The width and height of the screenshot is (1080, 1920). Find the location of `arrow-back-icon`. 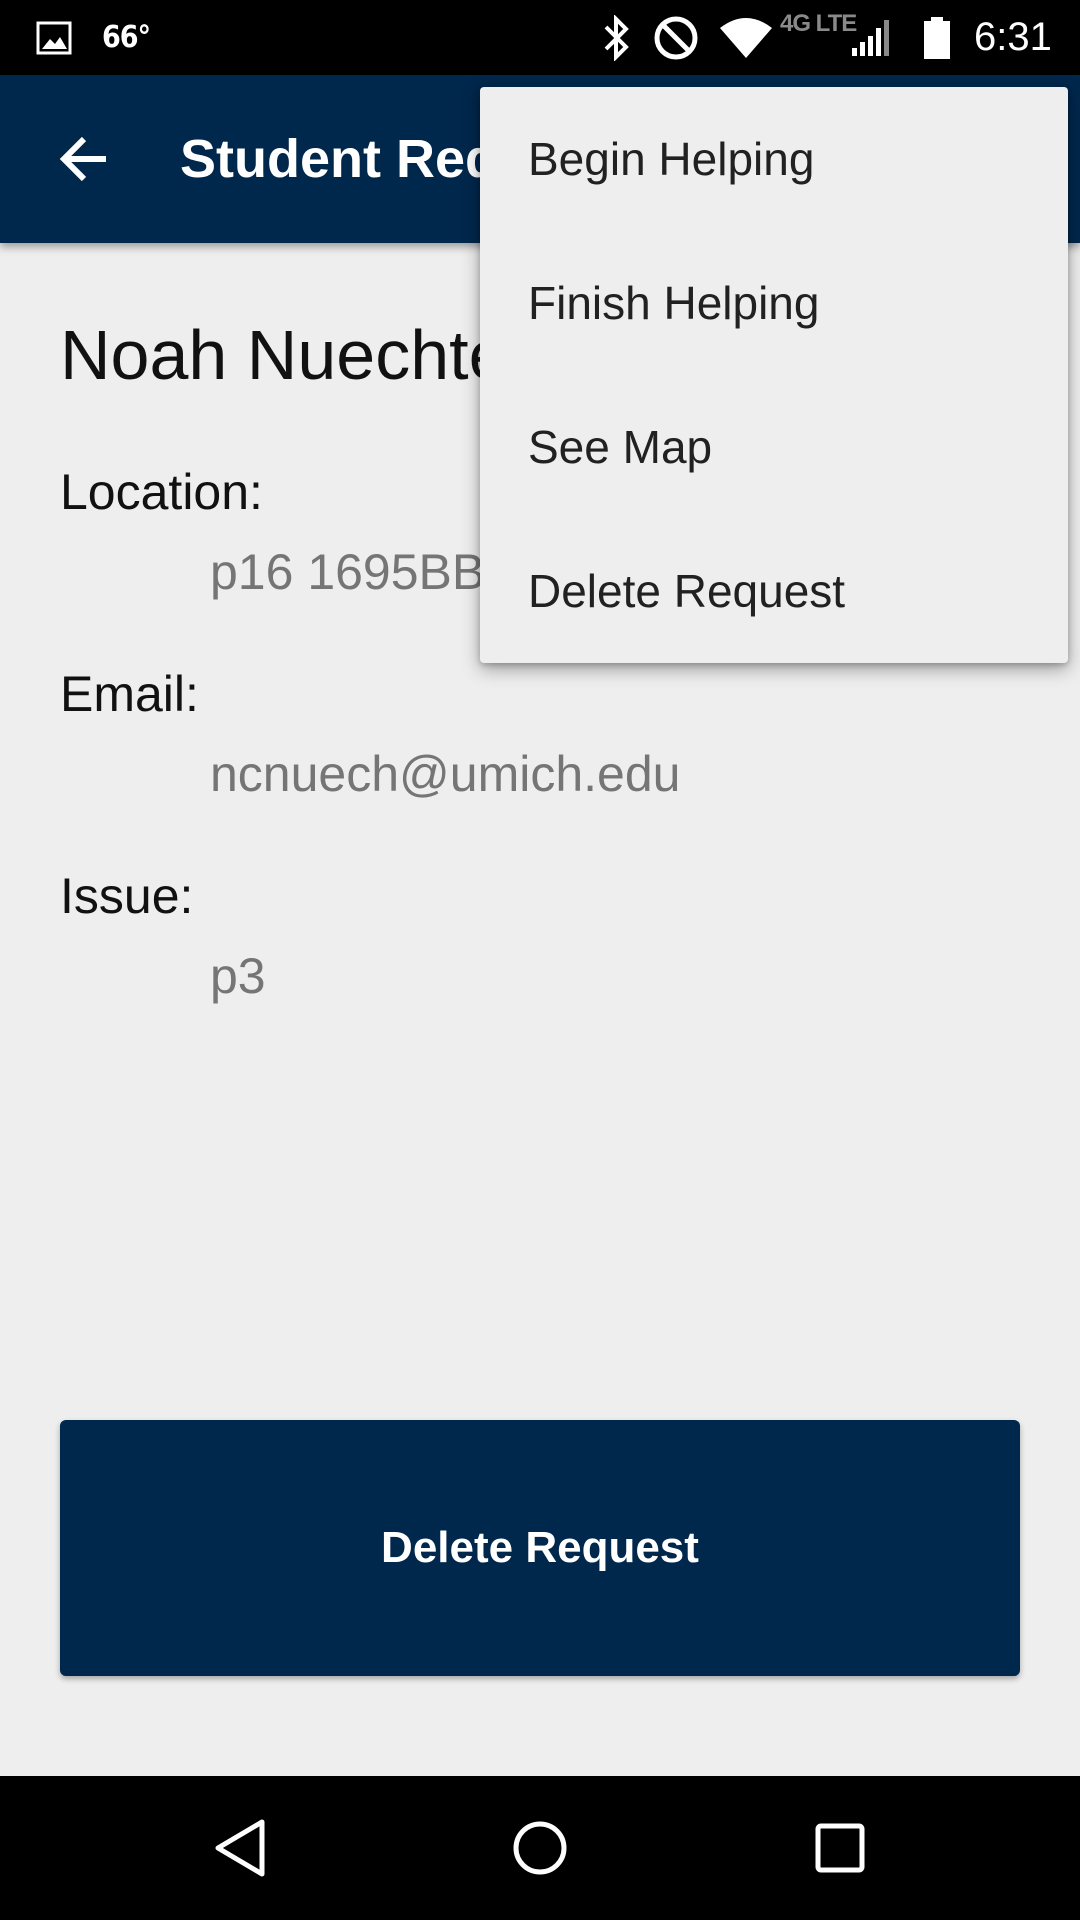

arrow-back-icon is located at coordinates (82, 159).